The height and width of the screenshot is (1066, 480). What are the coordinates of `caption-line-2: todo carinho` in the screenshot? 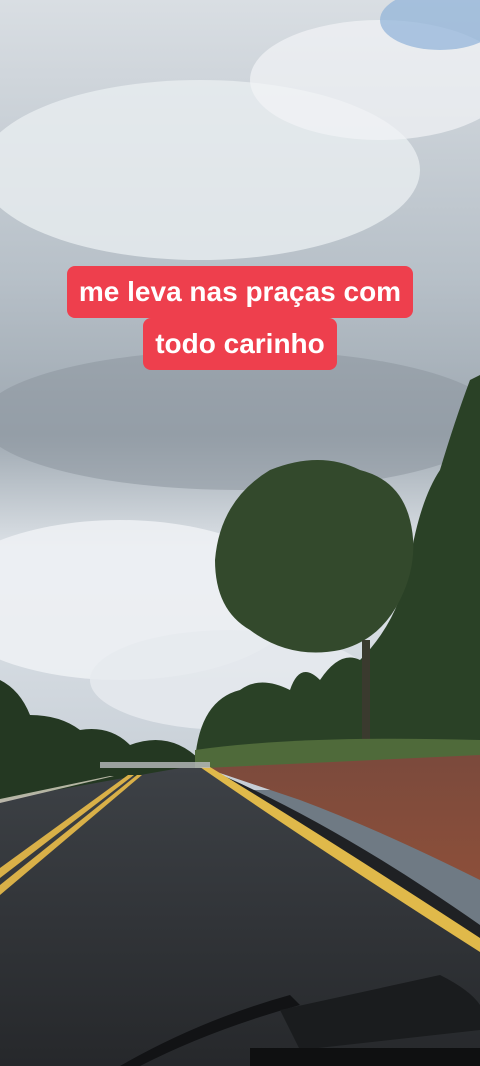 It's located at (240, 344).